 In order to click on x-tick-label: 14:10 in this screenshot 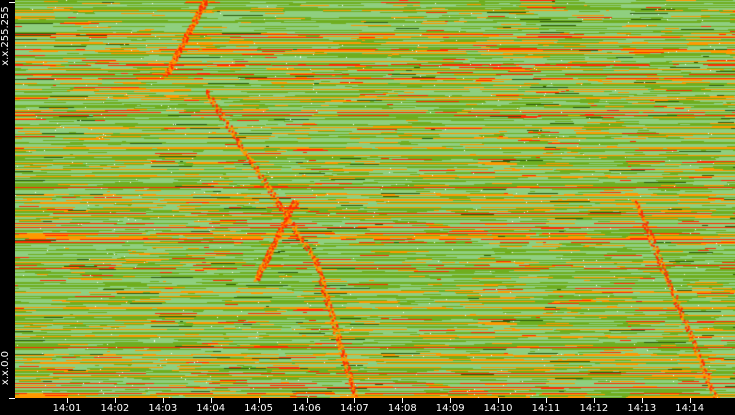, I will do `click(498, 408)`.